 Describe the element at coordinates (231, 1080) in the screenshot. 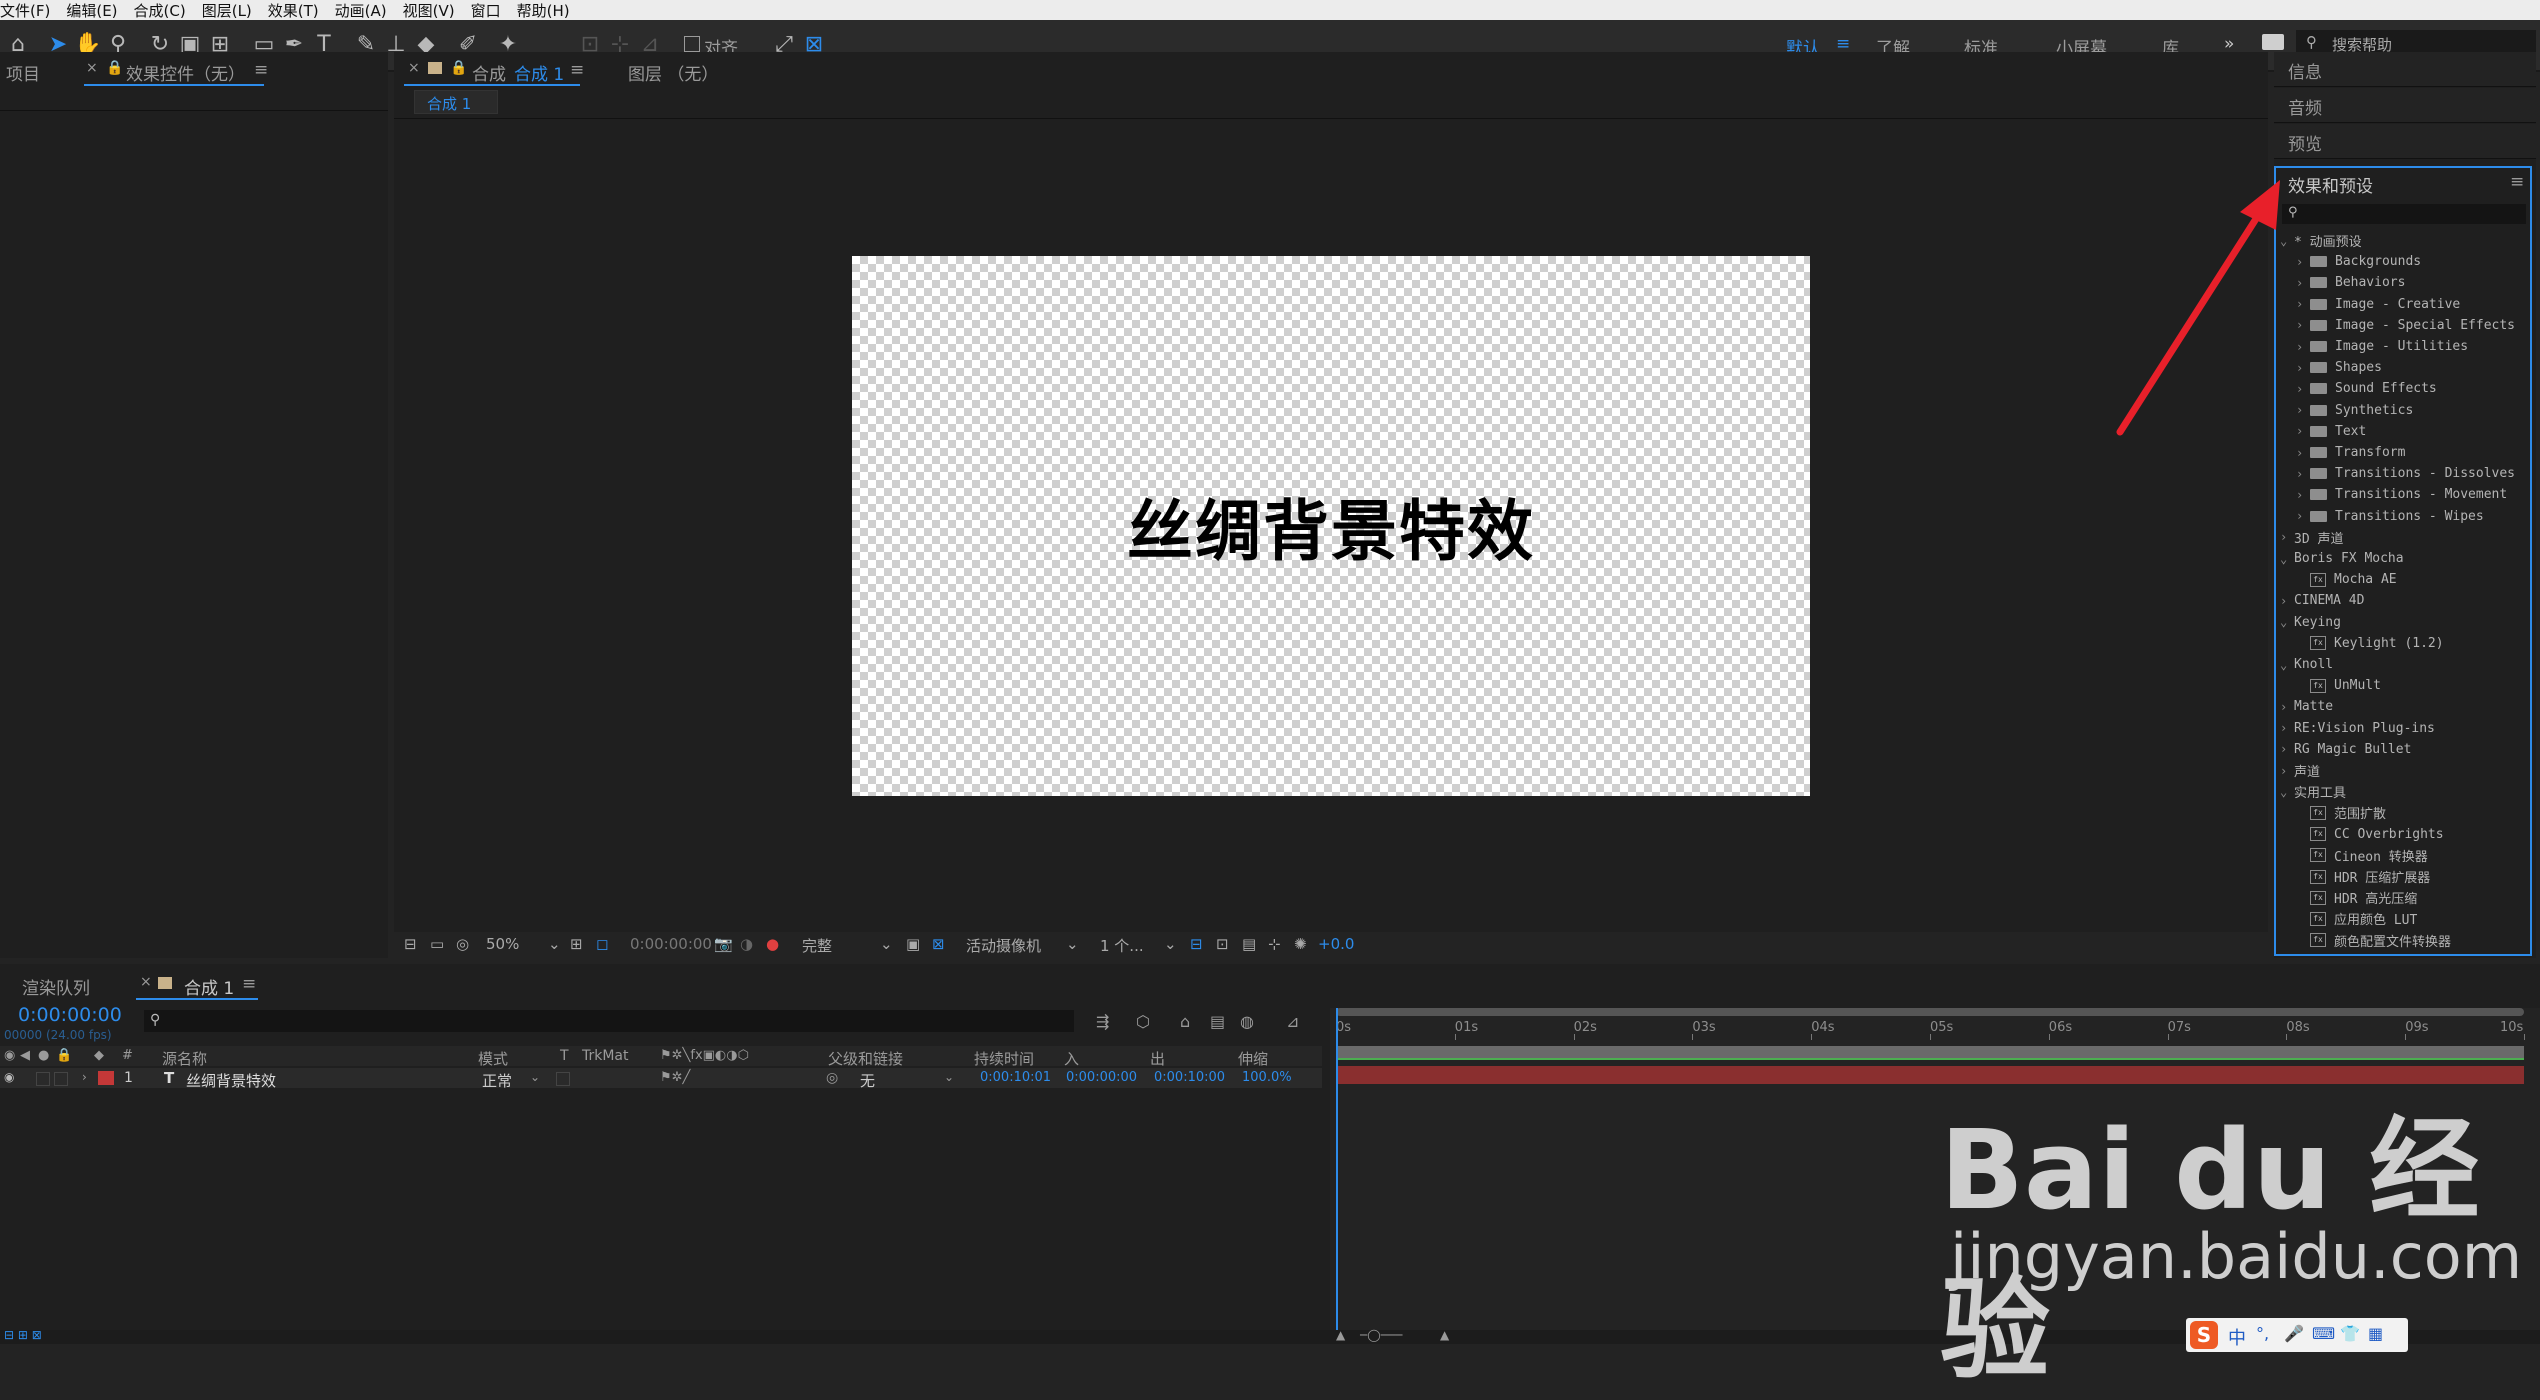

I see `layer-name: 丝绸背景特效` at that location.